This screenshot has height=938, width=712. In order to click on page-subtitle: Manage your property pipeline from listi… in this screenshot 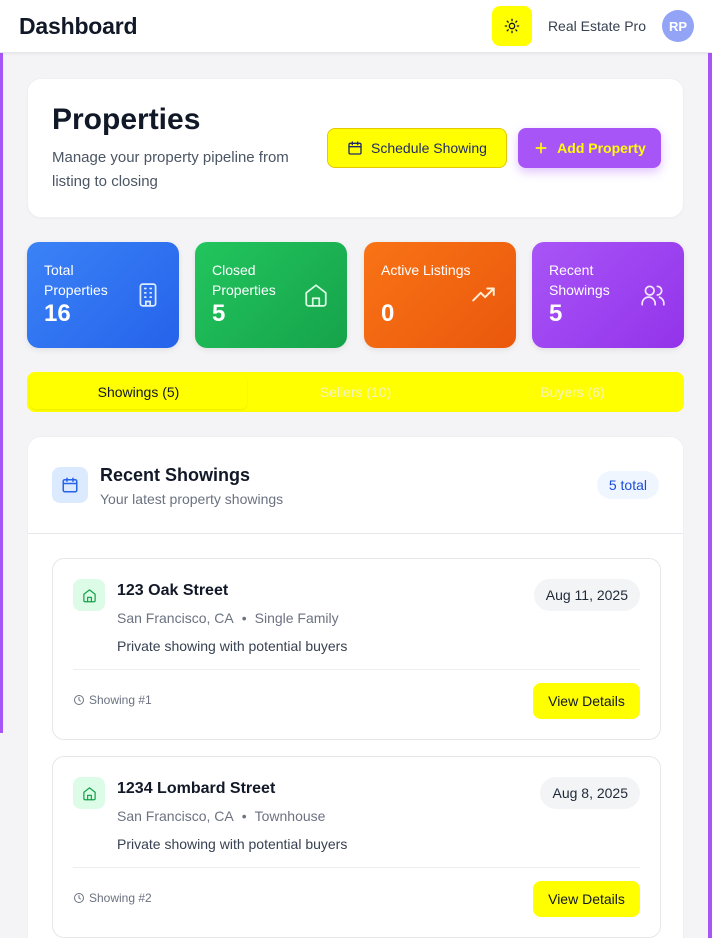, I will do `click(170, 169)`.